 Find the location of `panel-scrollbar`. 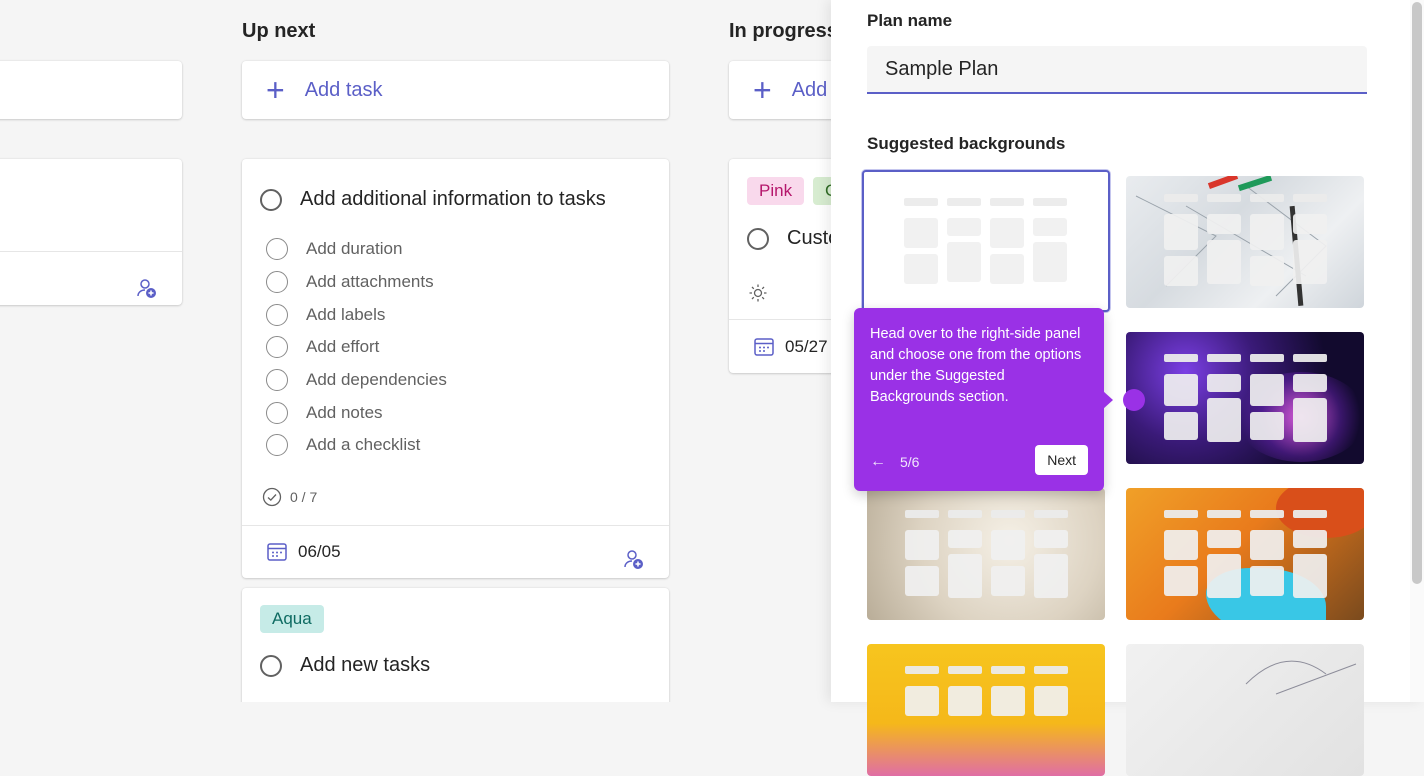

panel-scrollbar is located at coordinates (1417, 351).